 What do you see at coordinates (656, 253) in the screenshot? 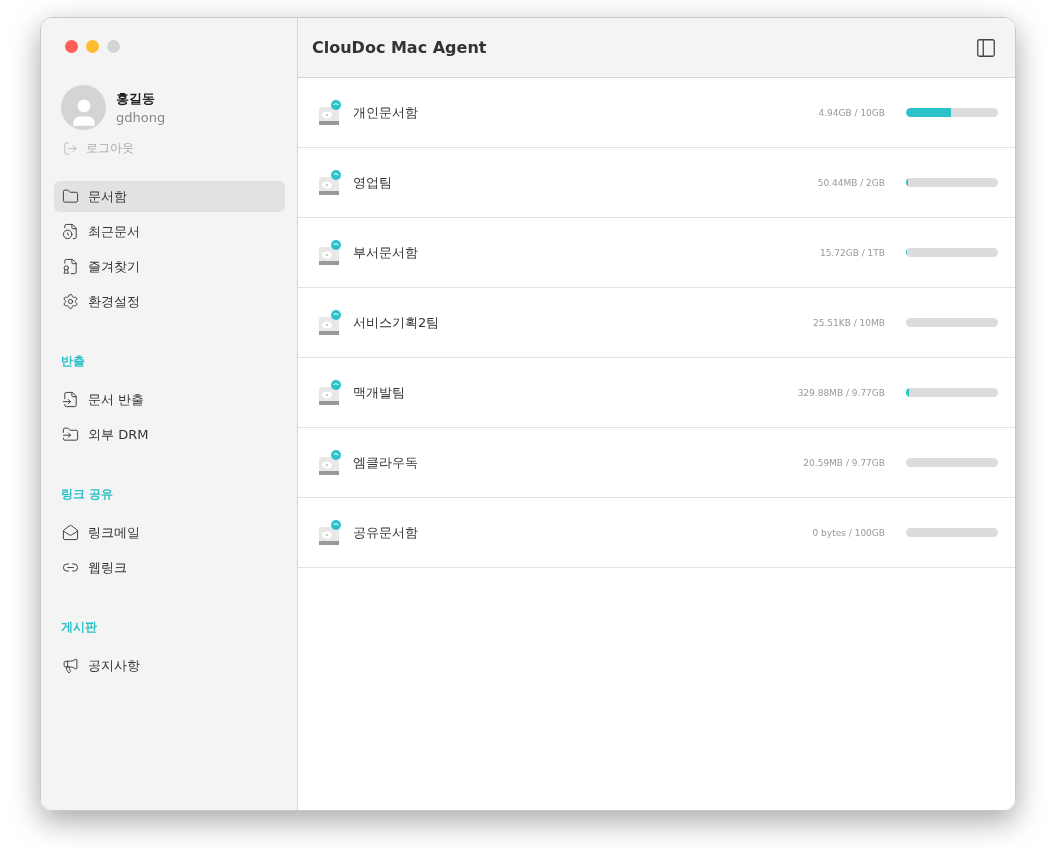
I see `drive-row: 부서문서함 15.72GB / 1TB` at bounding box center [656, 253].